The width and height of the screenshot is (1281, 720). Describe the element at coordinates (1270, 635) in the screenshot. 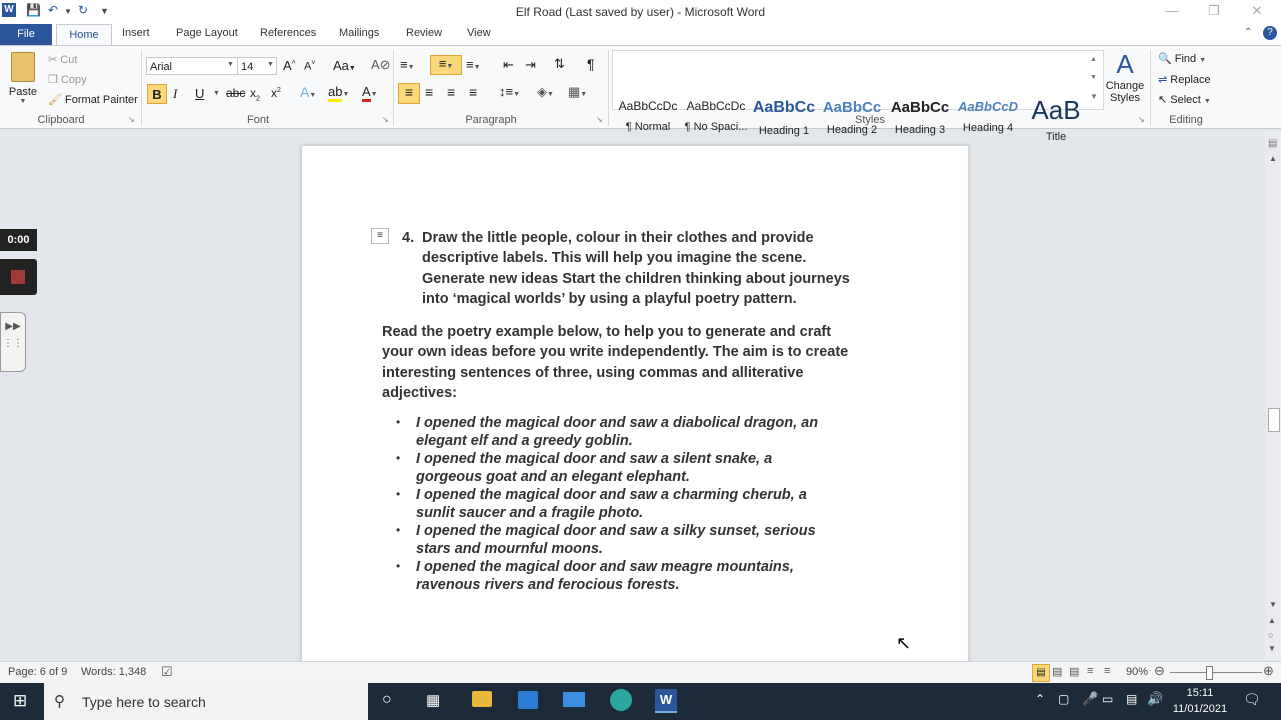

I see `browse-object-icon: ○` at that location.